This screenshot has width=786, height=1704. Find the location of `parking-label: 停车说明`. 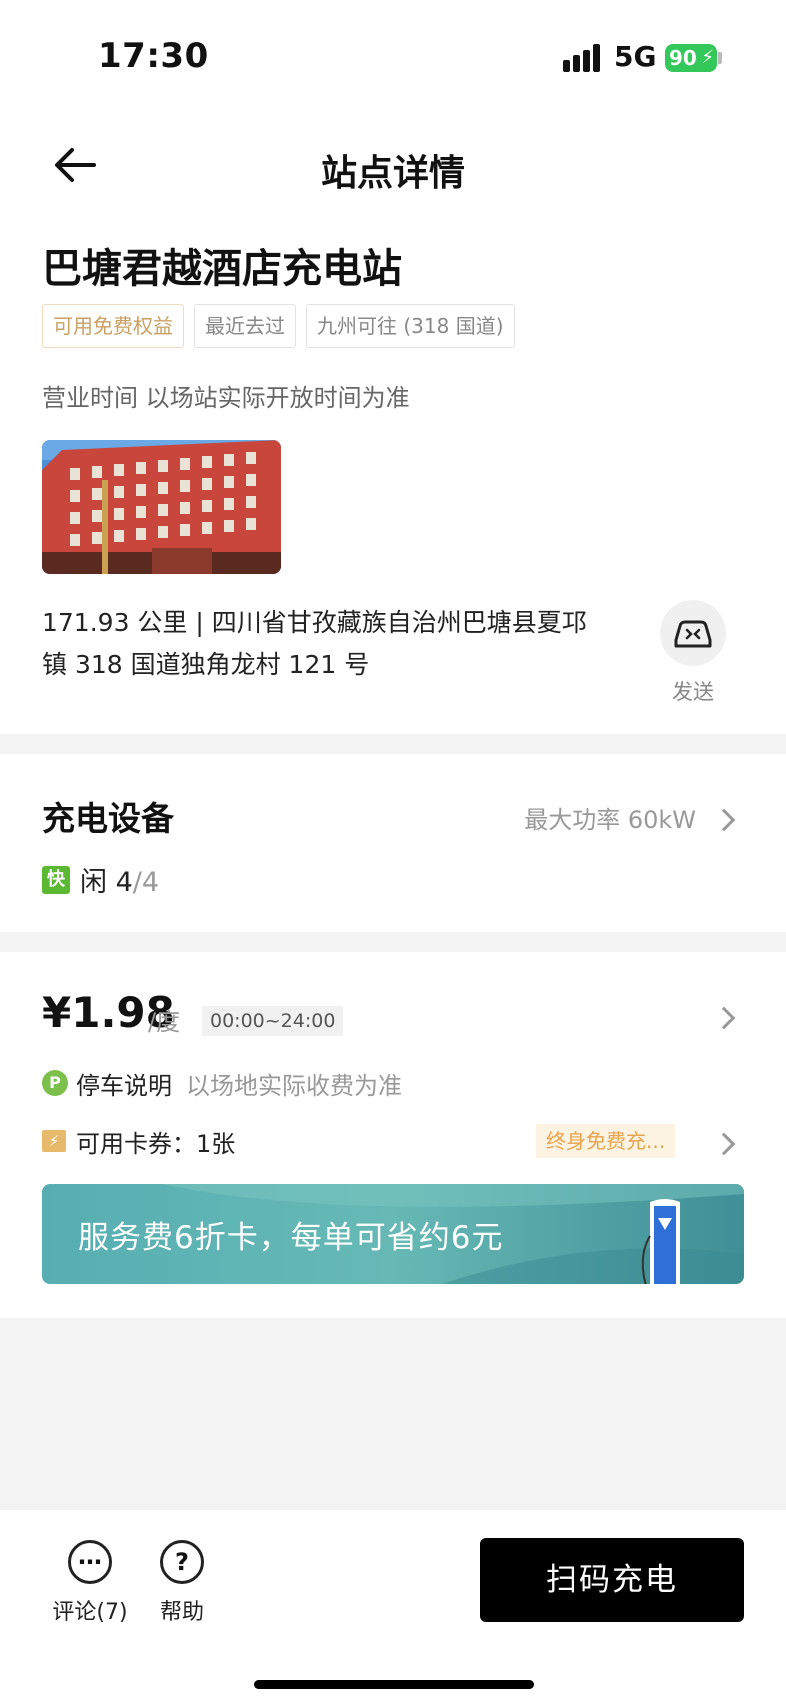

parking-label: 停车说明 is located at coordinates (124, 1086).